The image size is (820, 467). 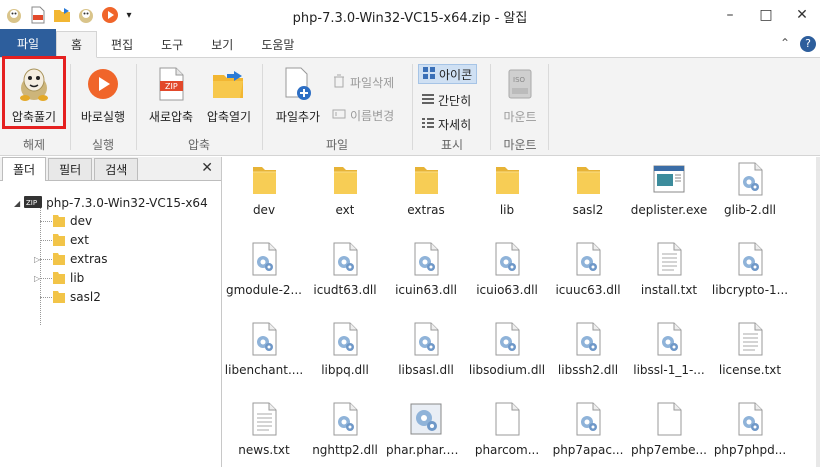 What do you see at coordinates (766, 15) in the screenshot?
I see `maximize-button: □` at bounding box center [766, 15].